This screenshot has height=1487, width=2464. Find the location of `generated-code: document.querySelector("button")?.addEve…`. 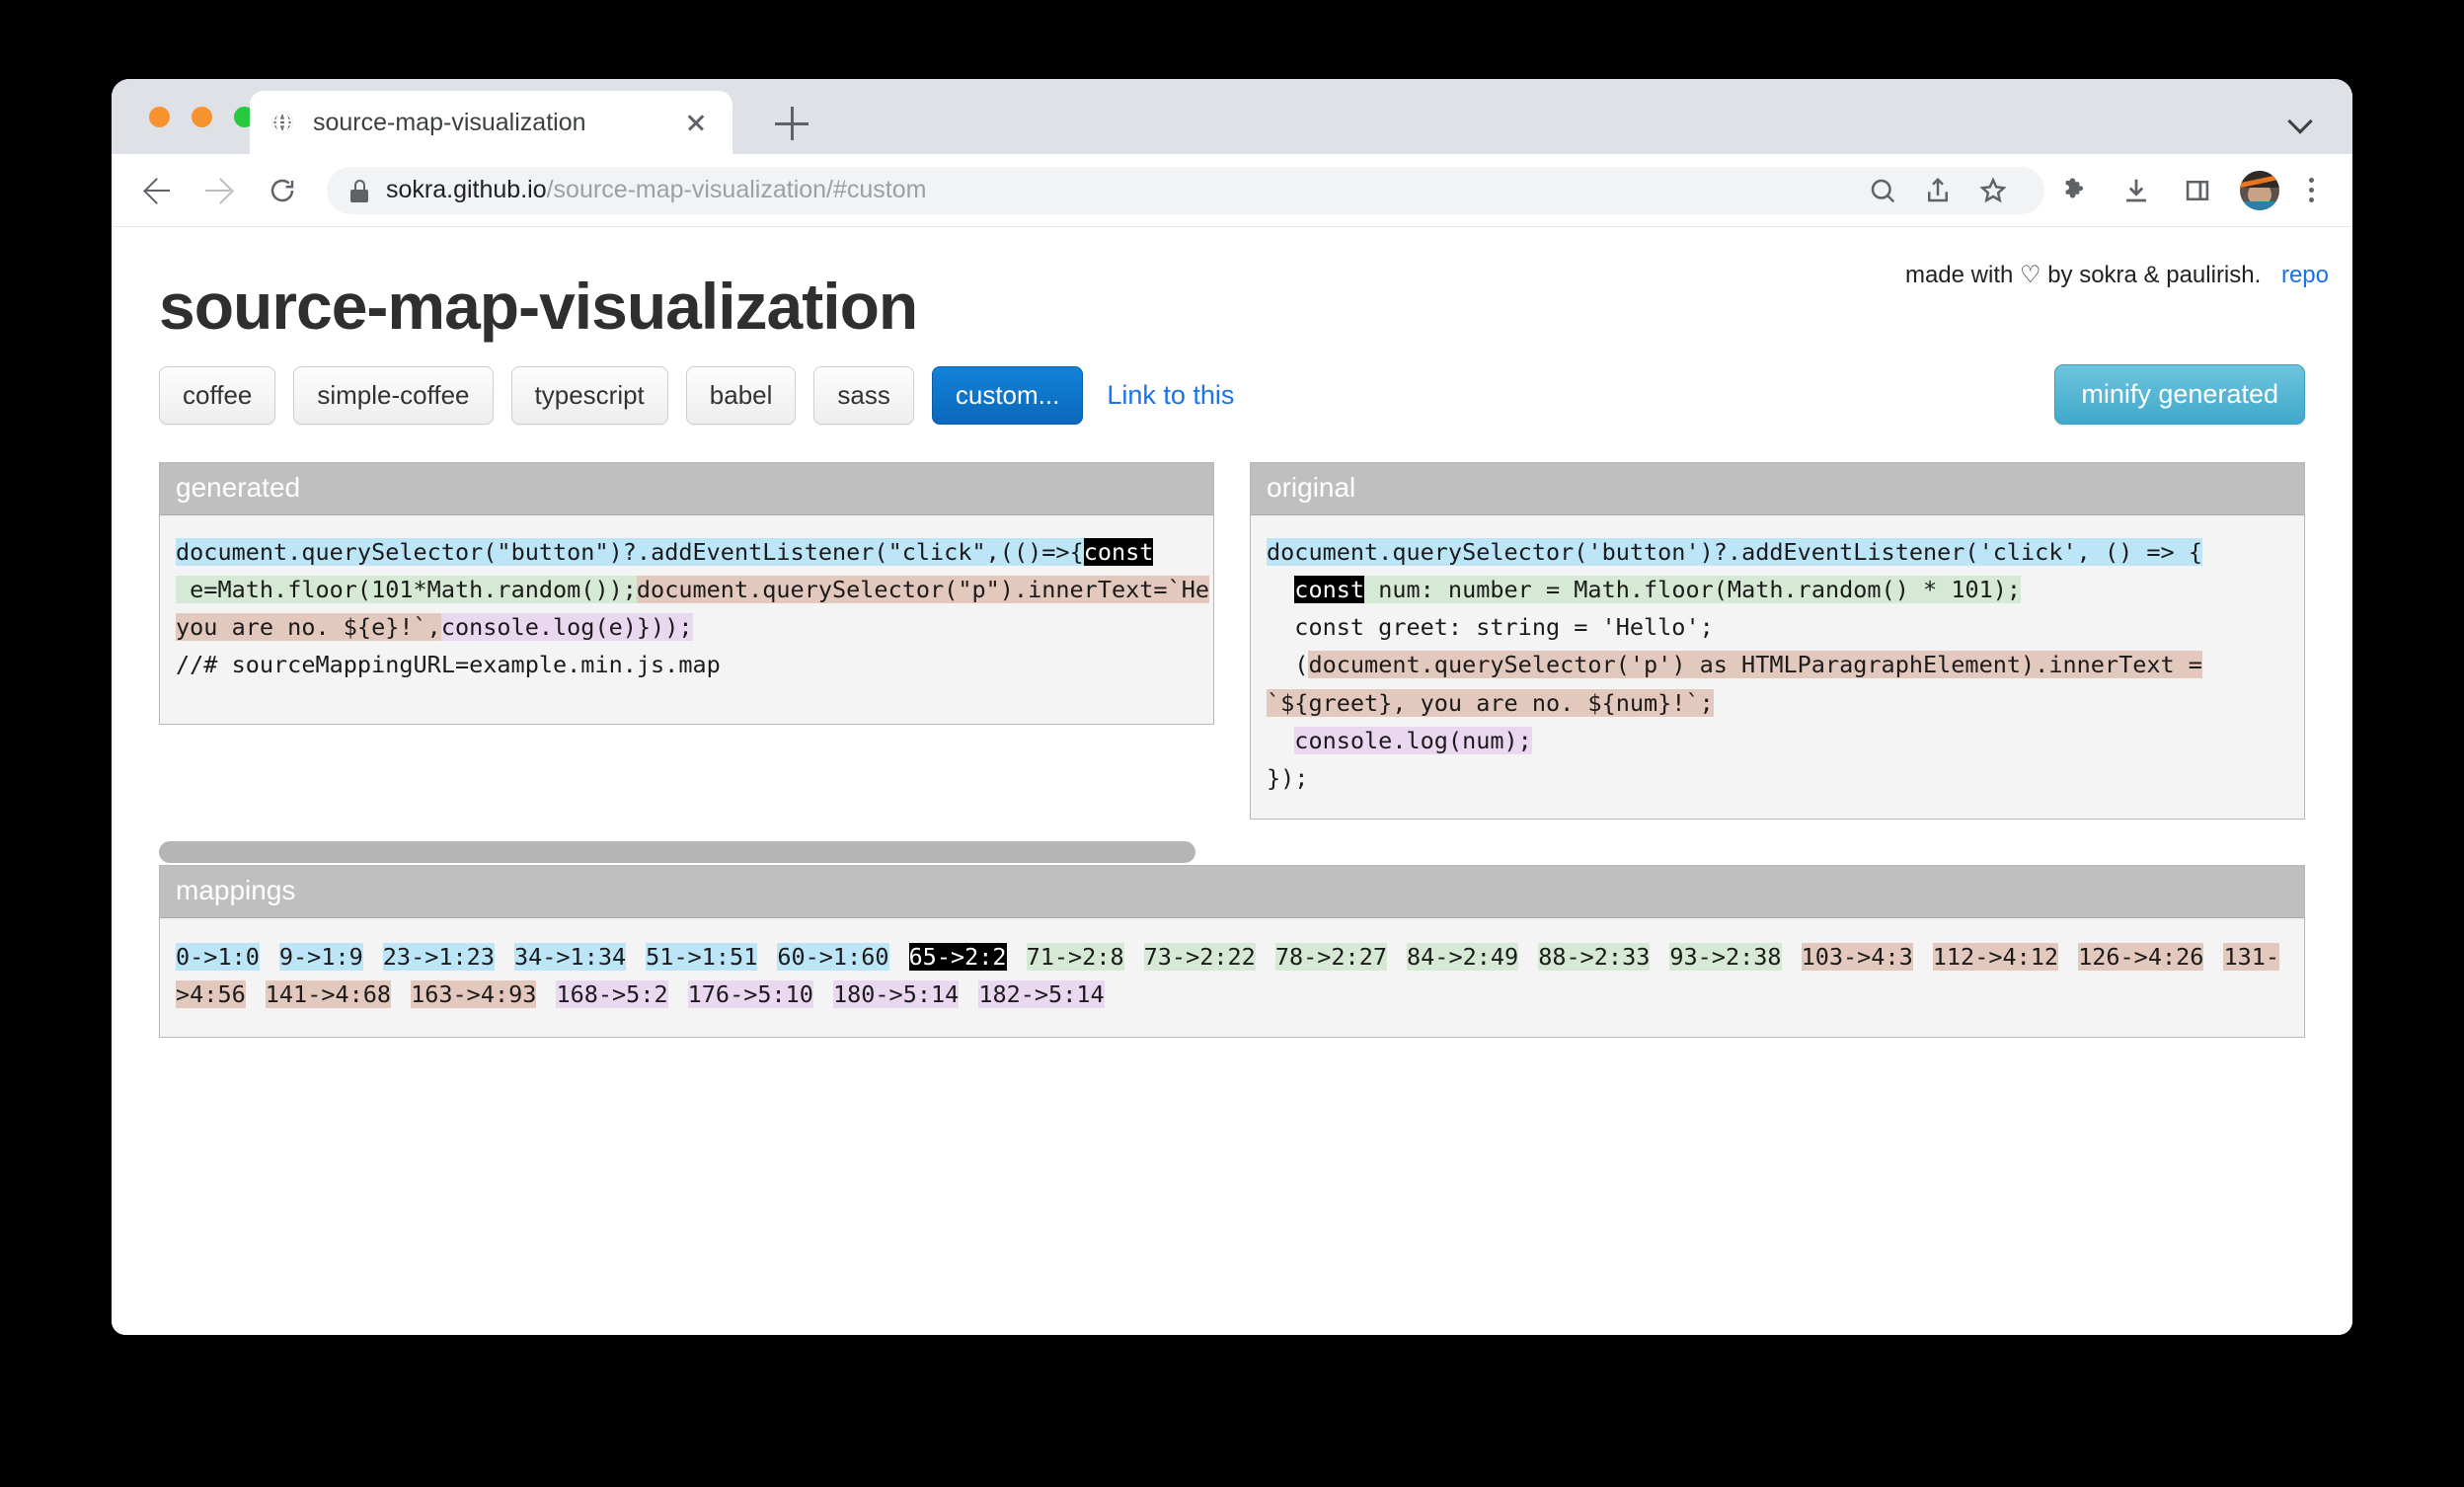

generated-code: document.querySelector("button")?.addEve… is located at coordinates (686, 610).